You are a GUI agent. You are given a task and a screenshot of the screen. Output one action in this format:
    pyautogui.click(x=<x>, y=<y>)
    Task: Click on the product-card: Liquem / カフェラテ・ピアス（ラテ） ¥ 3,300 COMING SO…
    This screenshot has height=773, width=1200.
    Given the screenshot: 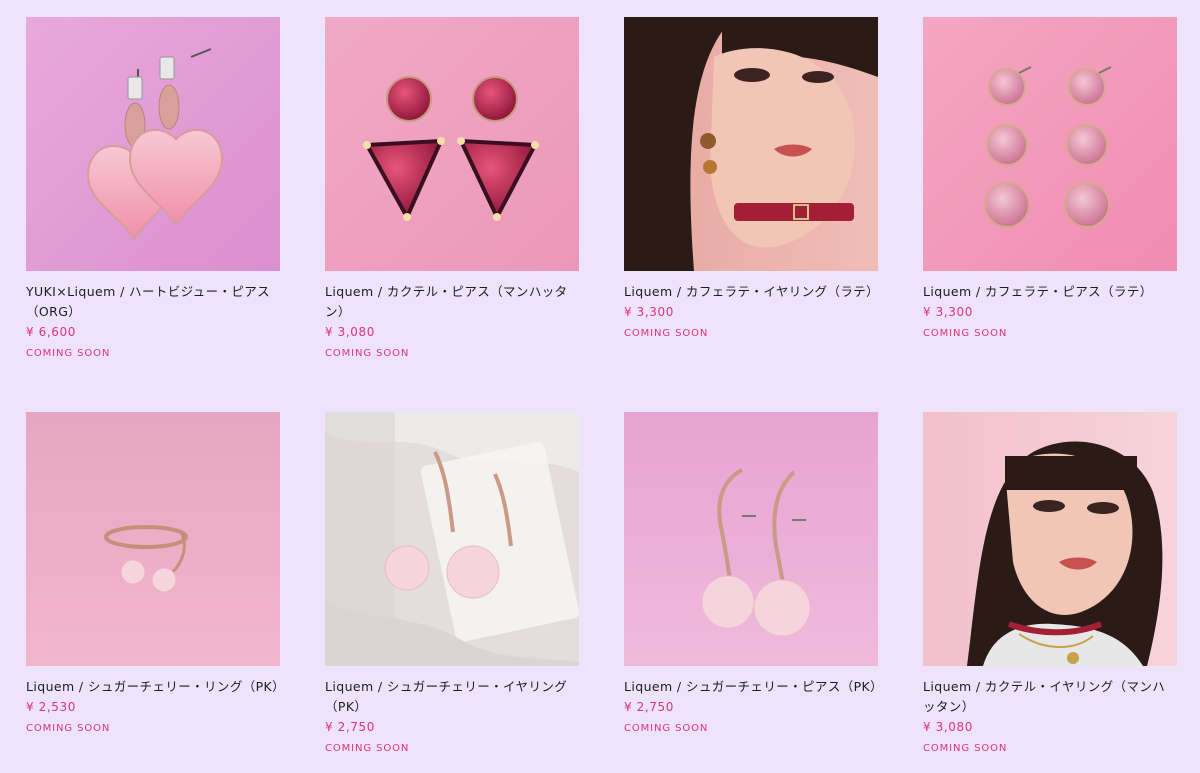 What is the action you would take?
    pyautogui.click(x=1050, y=179)
    